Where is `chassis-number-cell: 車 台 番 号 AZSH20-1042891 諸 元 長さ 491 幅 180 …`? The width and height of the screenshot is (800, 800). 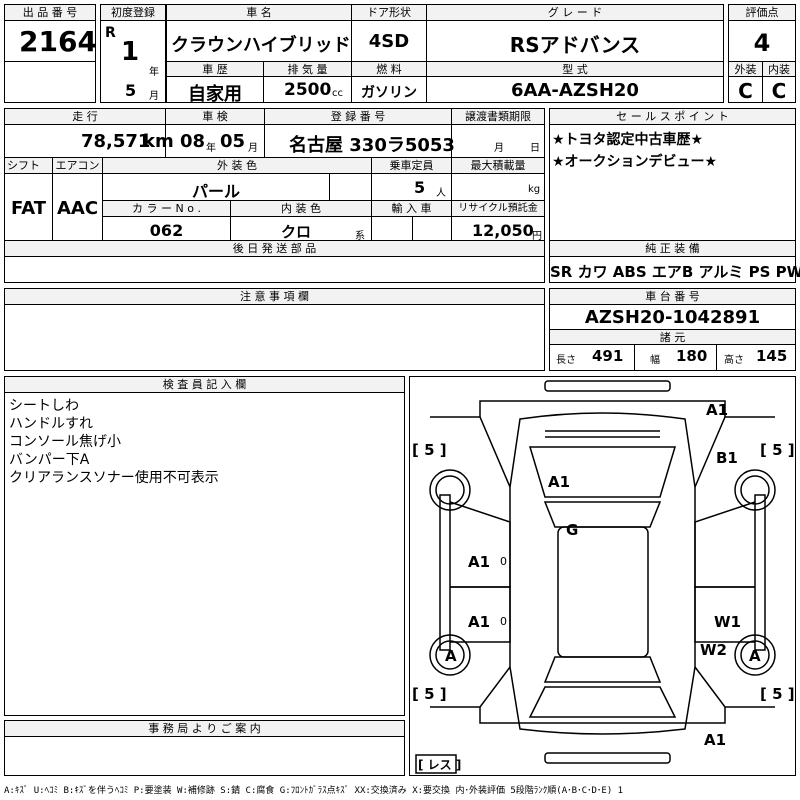 chassis-number-cell: 車 台 番 号 AZSH20-1042891 諸 元 長さ 491 幅 180 … is located at coordinates (672, 329).